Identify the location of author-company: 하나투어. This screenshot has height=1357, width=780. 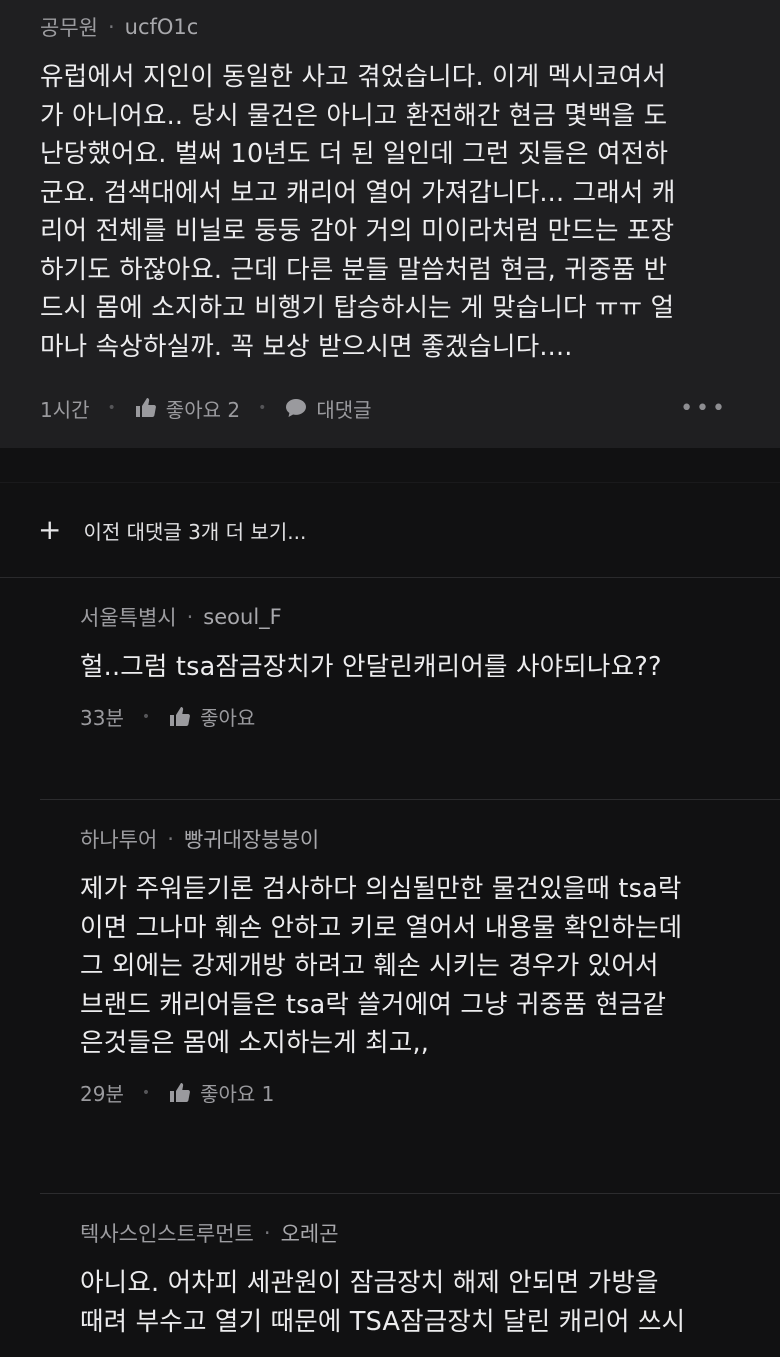
(118, 839).